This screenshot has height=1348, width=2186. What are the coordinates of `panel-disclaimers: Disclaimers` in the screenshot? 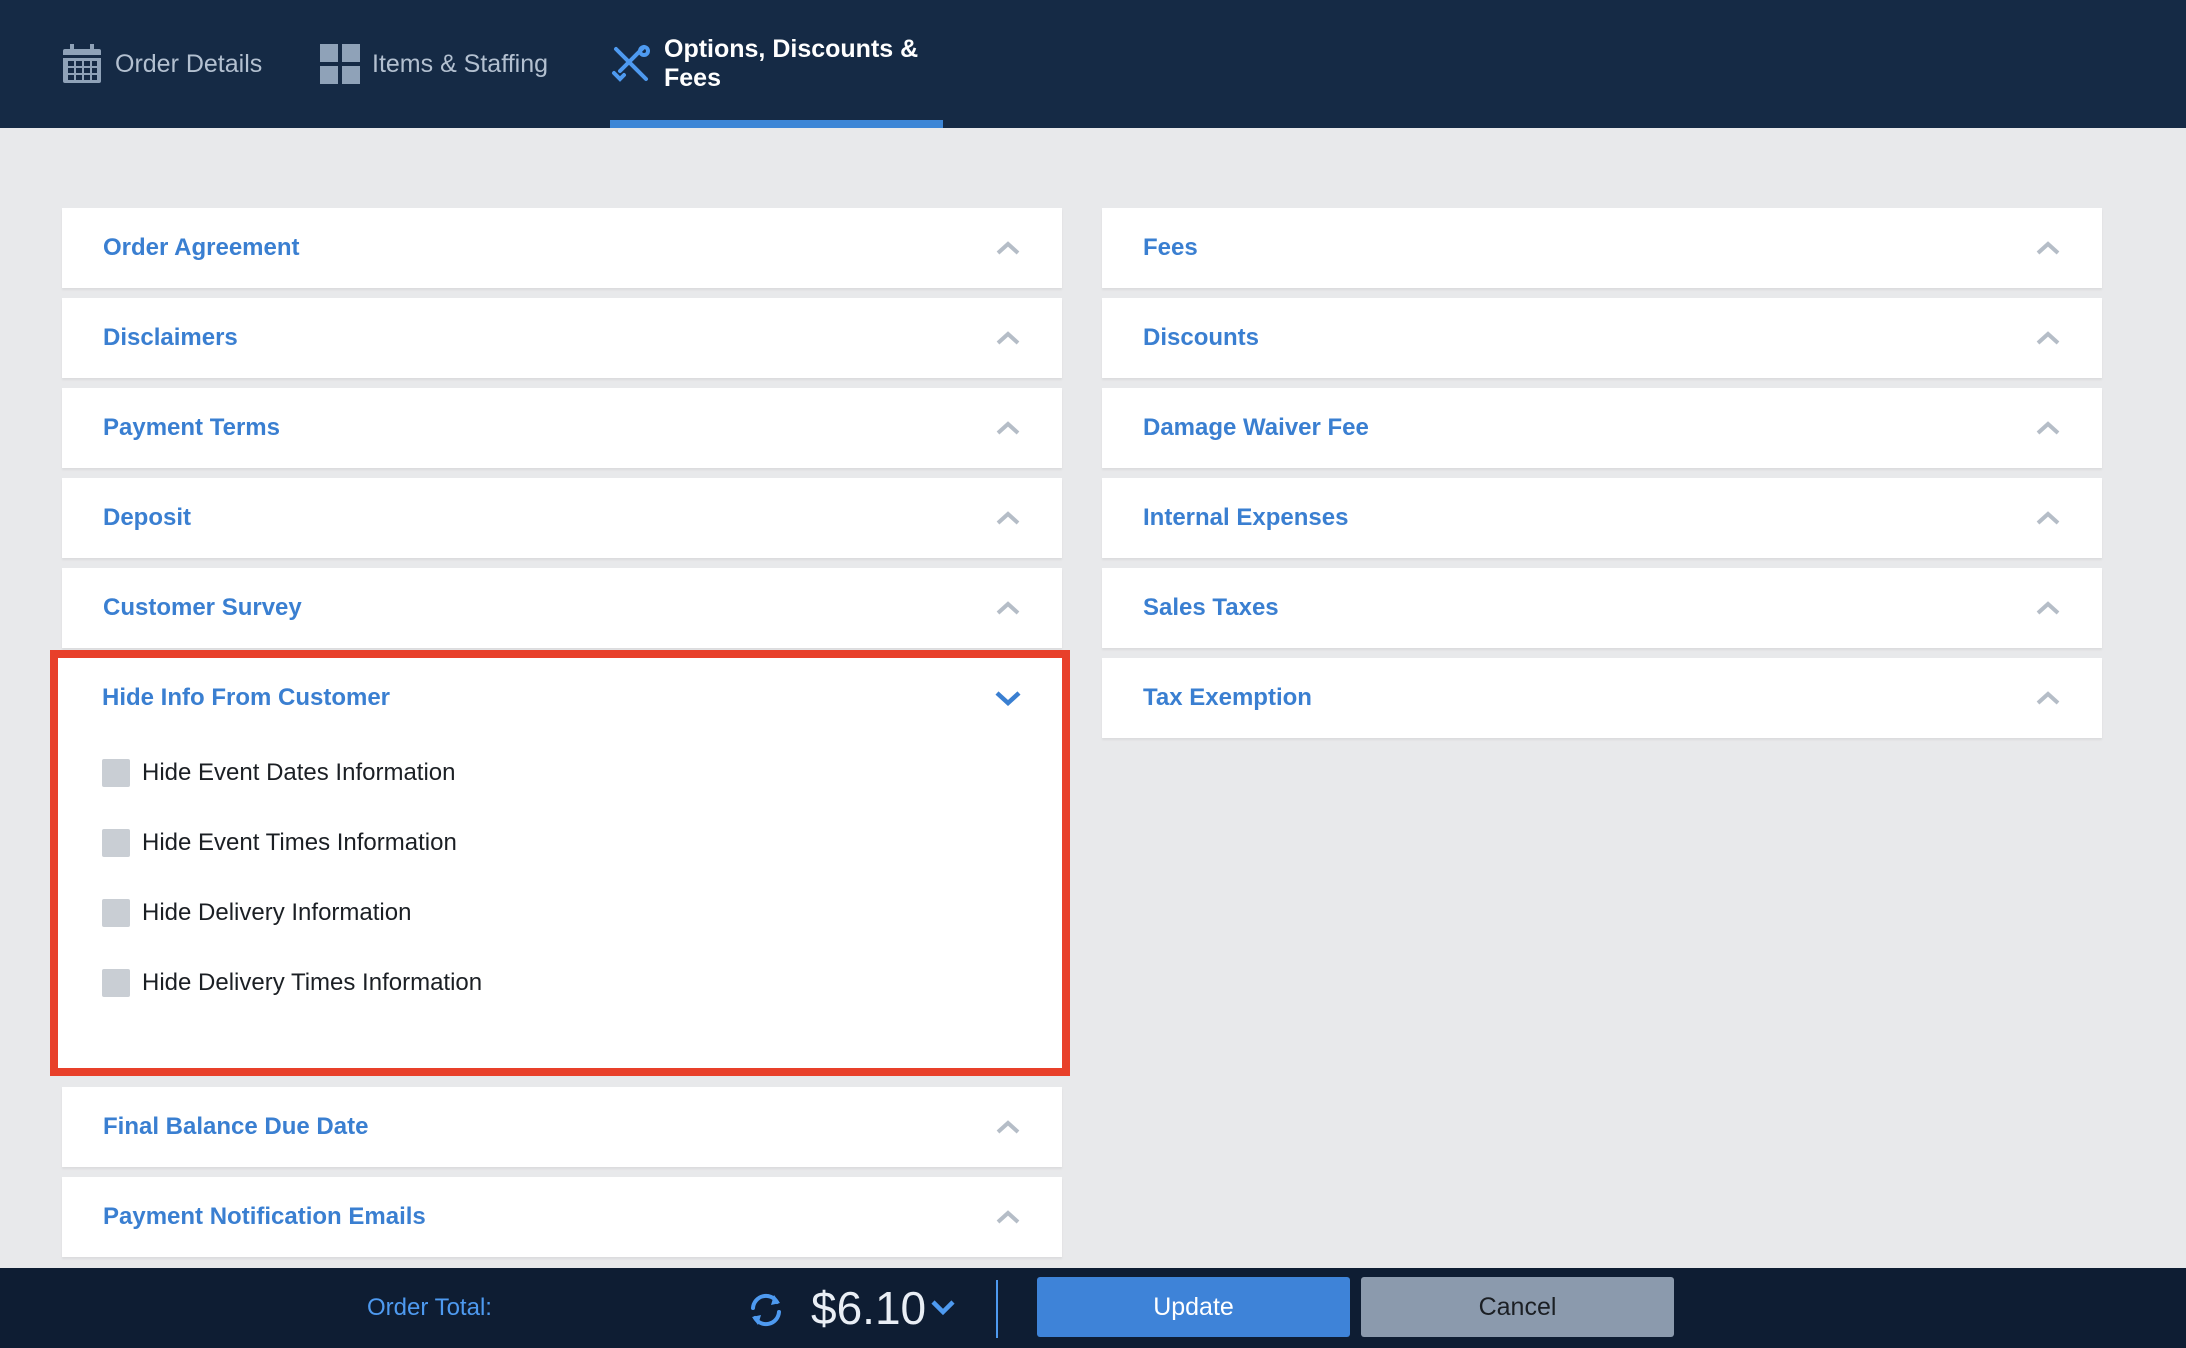 It's located at (562, 338).